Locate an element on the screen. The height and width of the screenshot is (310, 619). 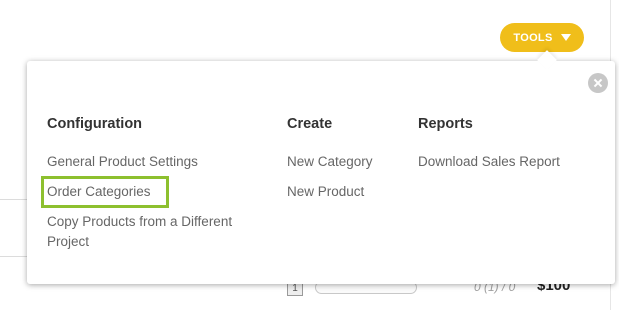
caret-down-icon is located at coordinates (565, 37).